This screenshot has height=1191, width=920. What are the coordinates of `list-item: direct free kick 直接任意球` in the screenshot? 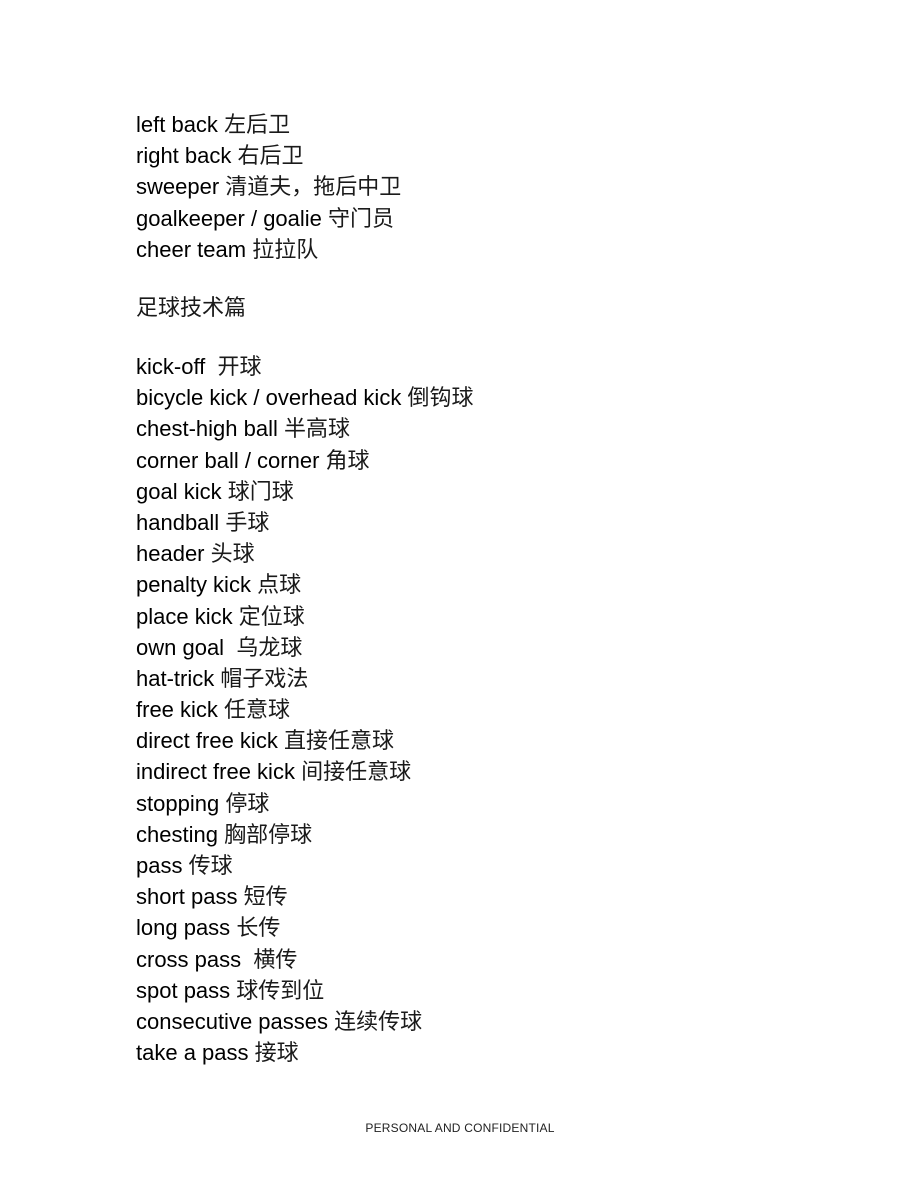 It's located at (304, 740).